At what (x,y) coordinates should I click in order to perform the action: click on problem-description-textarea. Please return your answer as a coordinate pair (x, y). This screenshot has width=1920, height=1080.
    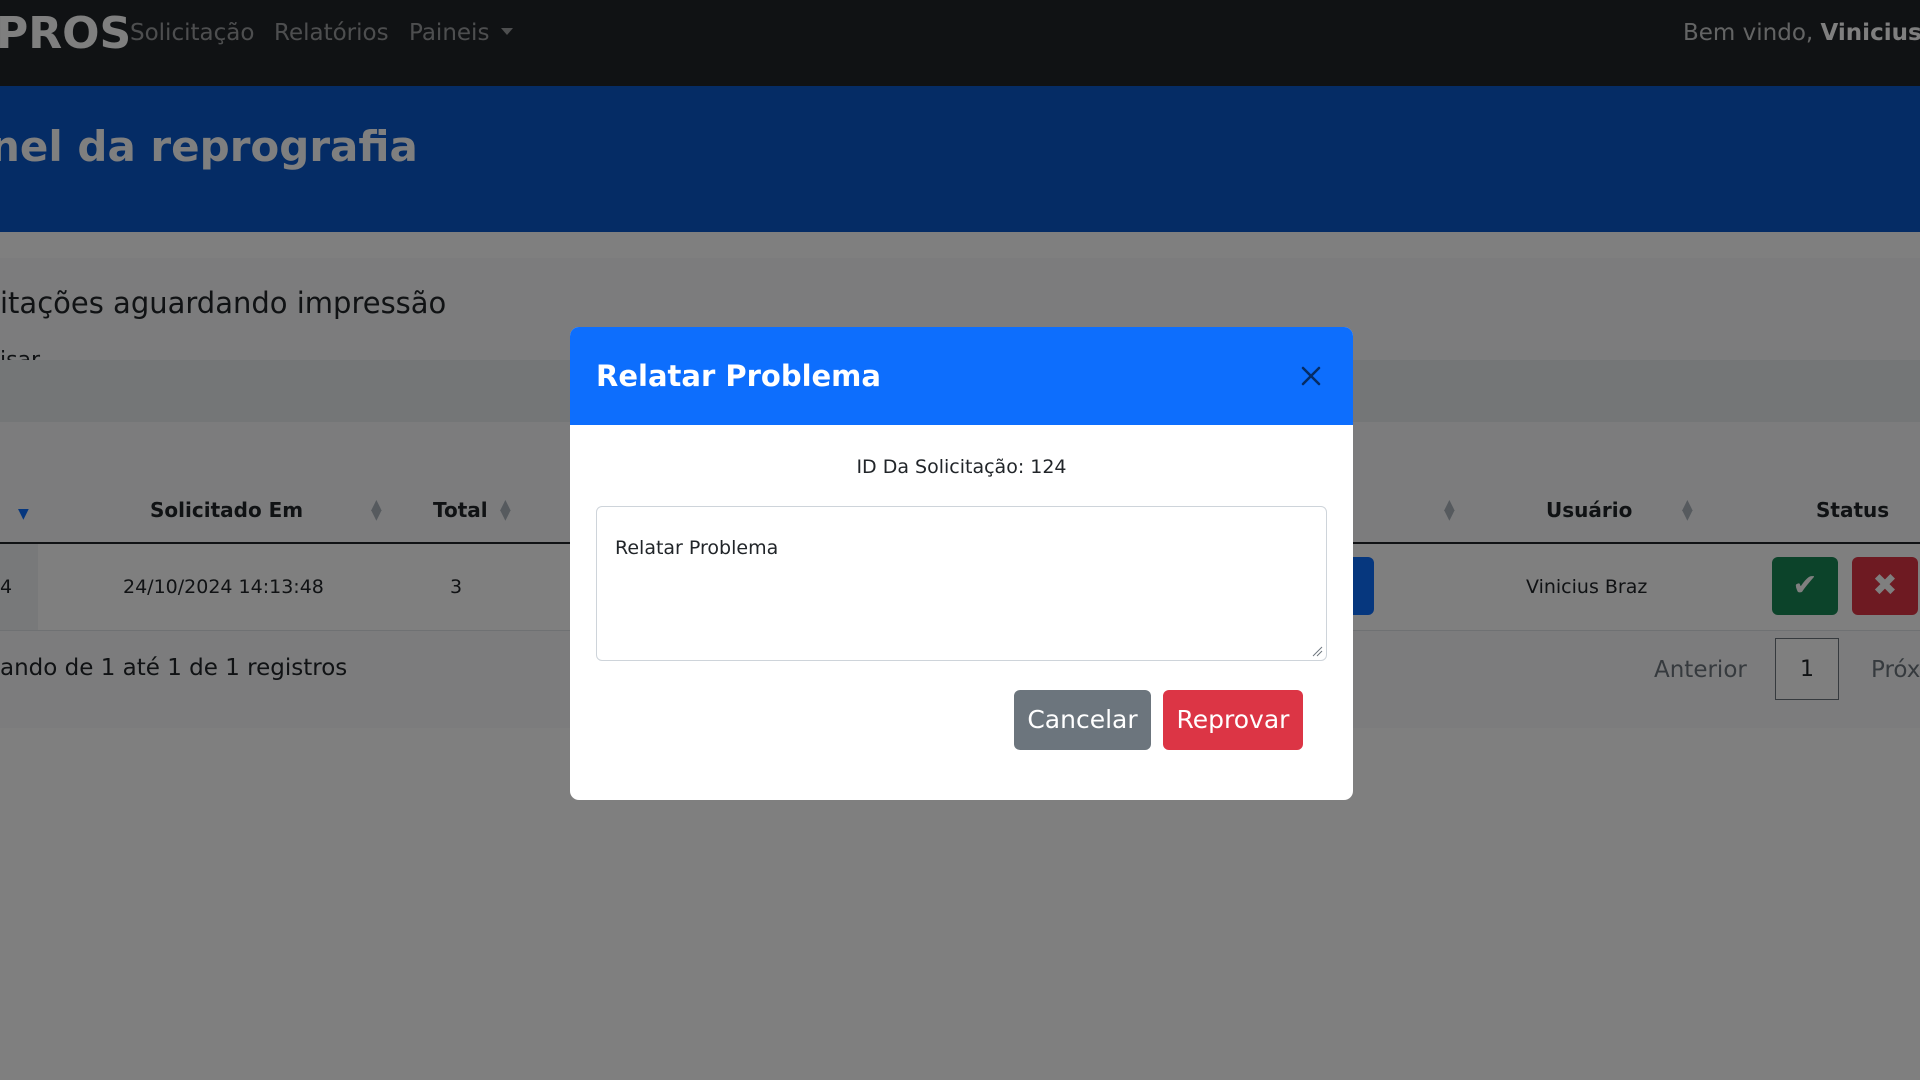
    Looking at the image, I should click on (961, 583).